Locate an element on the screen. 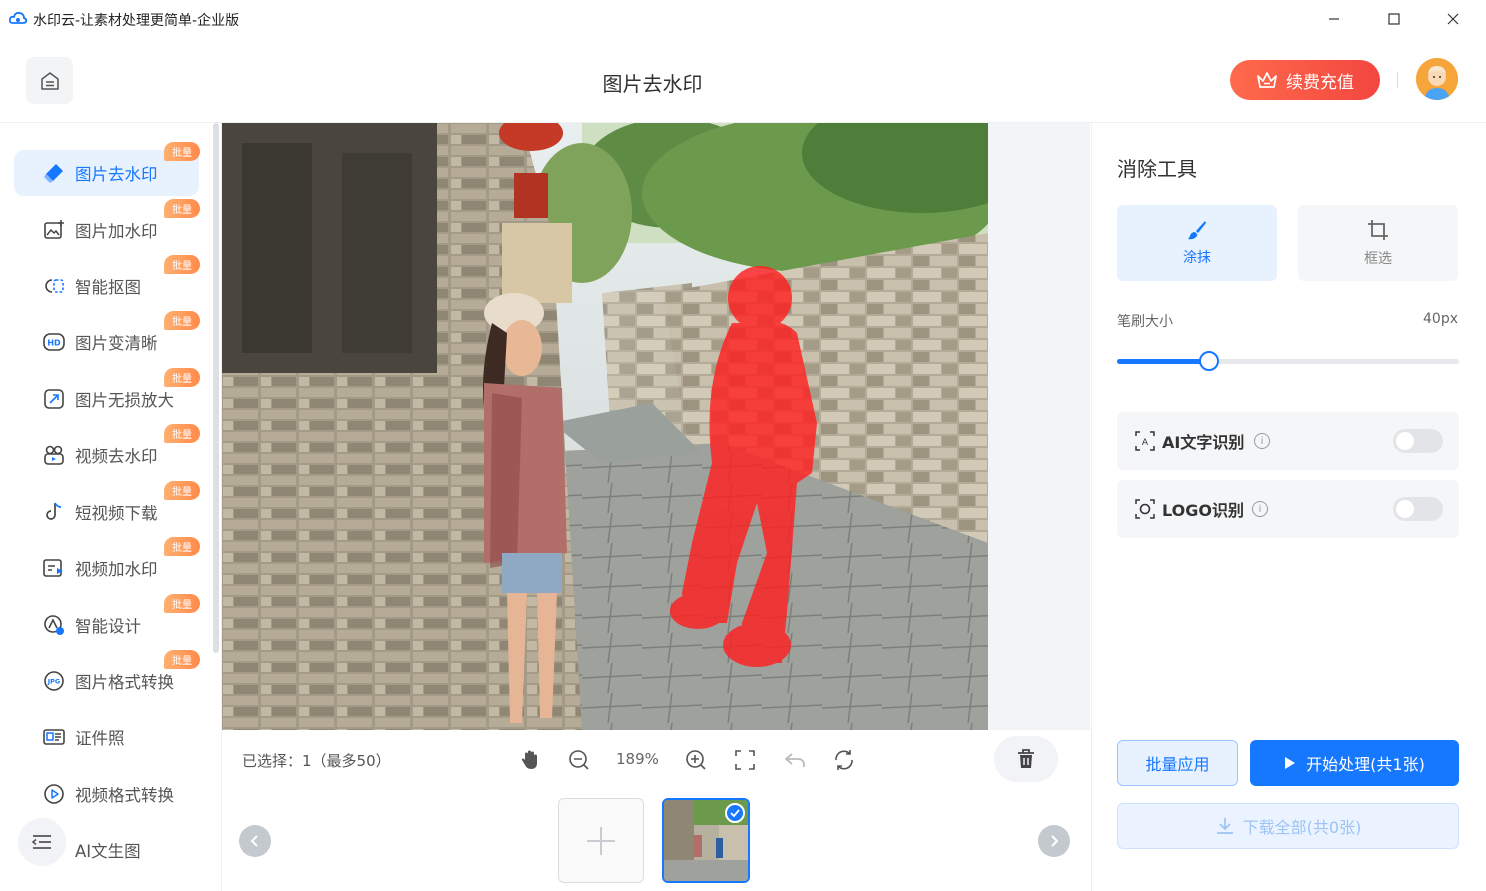  header-divider is located at coordinates (1397, 80).